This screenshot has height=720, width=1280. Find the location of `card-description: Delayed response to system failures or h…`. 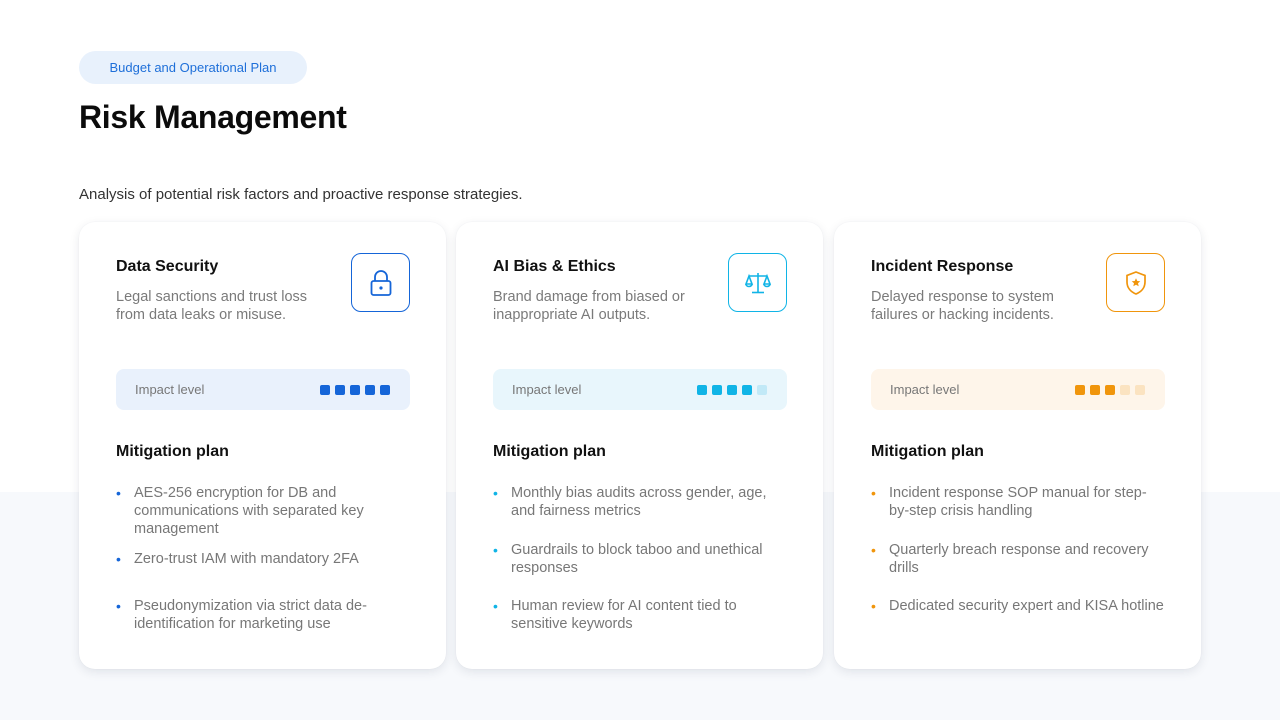

card-description: Delayed response to system failures or h… is located at coordinates (962, 306).